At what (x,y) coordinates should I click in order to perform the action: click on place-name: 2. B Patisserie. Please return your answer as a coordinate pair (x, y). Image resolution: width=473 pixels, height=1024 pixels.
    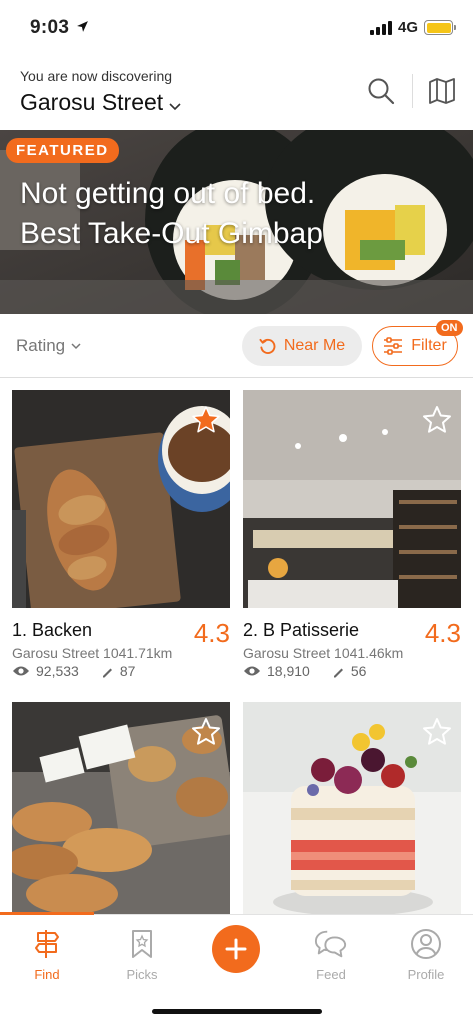
    Looking at the image, I should click on (301, 630).